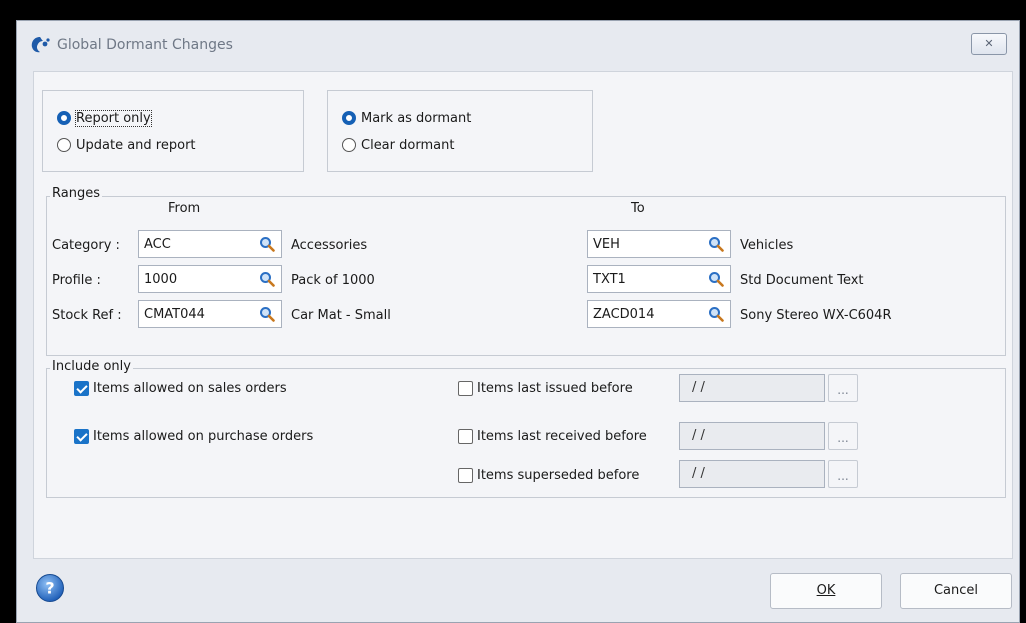  Describe the element at coordinates (91, 366) in the screenshot. I see `include-only-title: Include only` at that location.